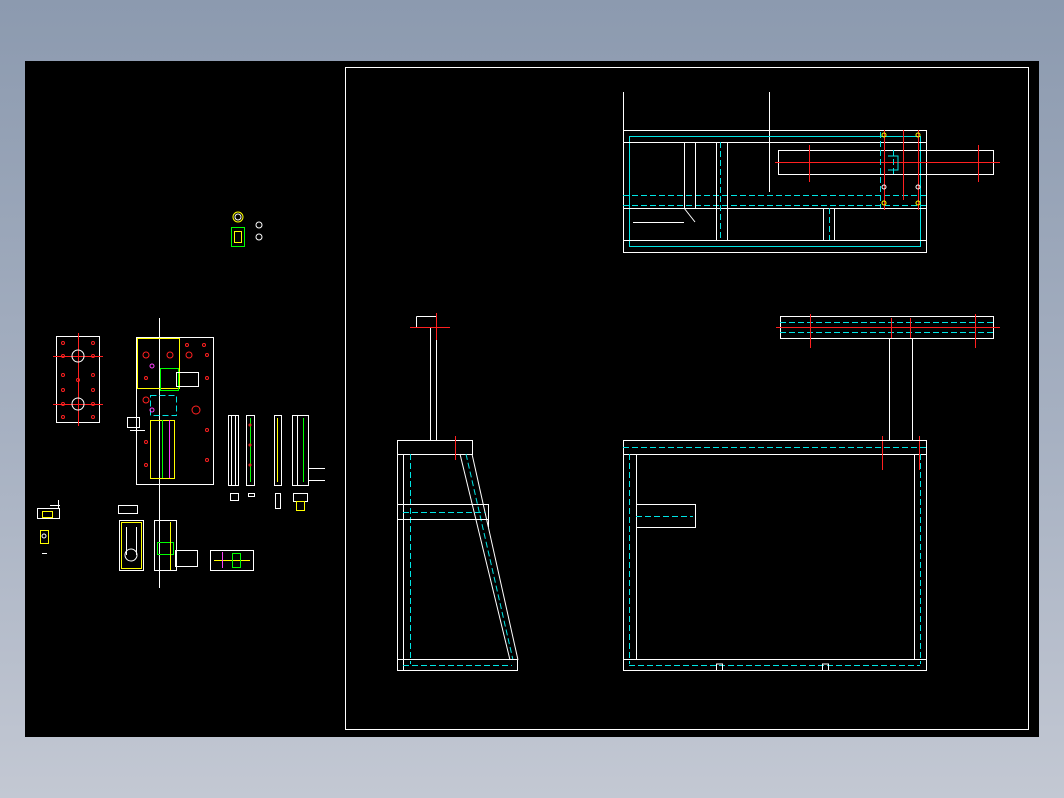  What do you see at coordinates (811, 172) in the screenshot?
I see `top-view` at bounding box center [811, 172].